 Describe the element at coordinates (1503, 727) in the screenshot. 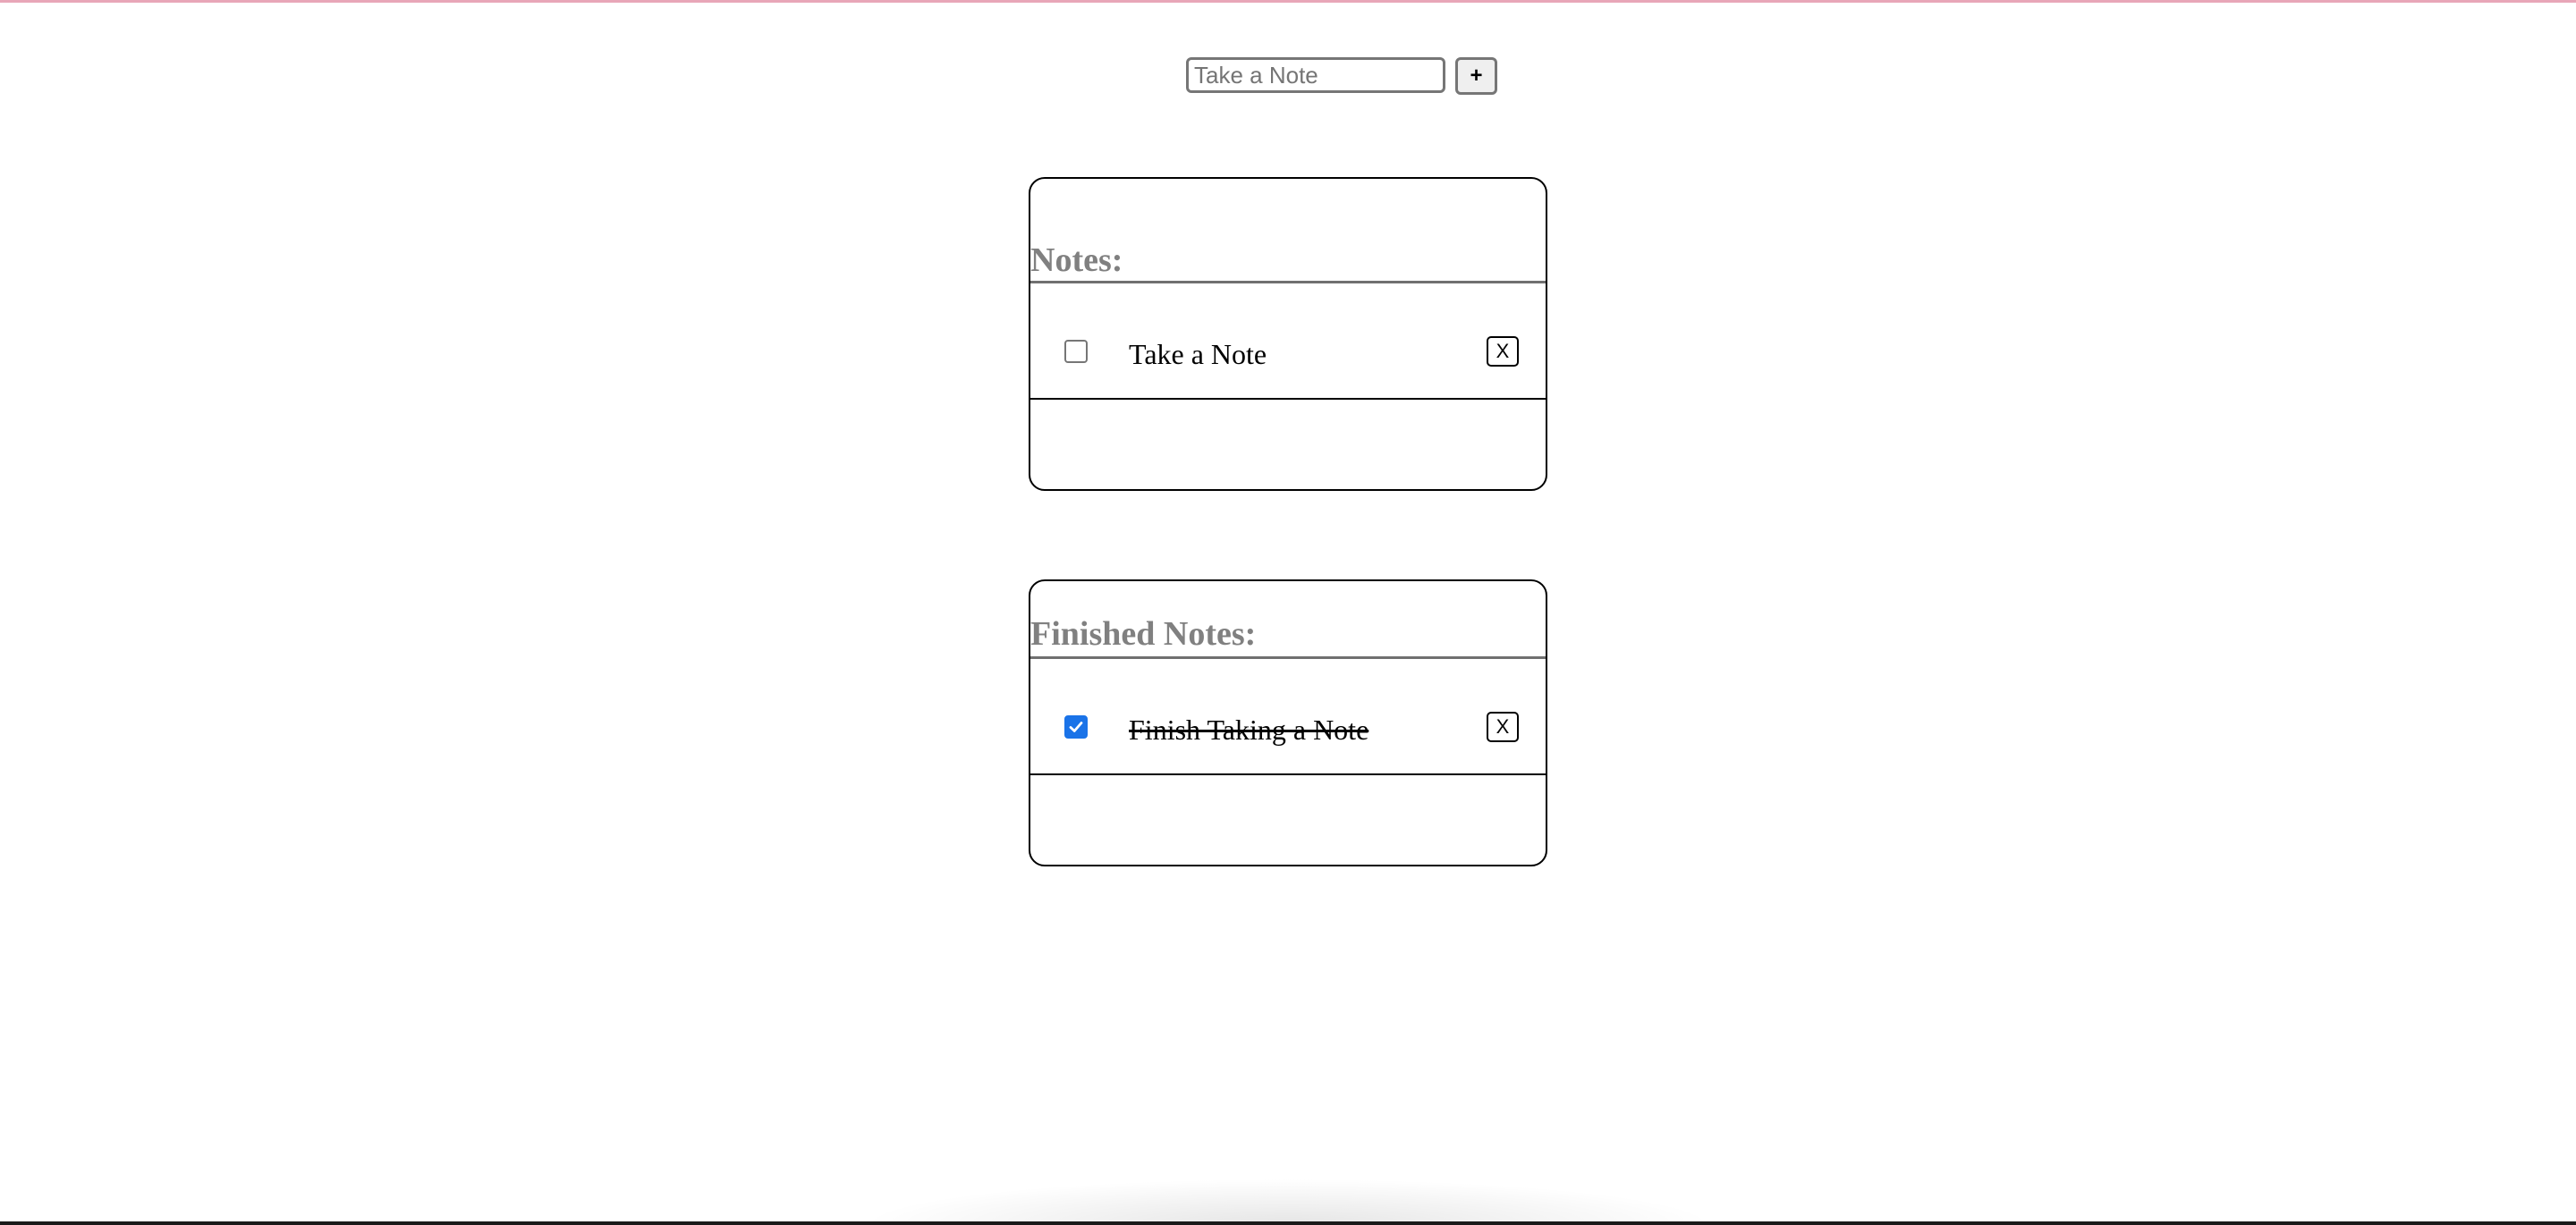

I see `delete-finished-note-button: X` at that location.